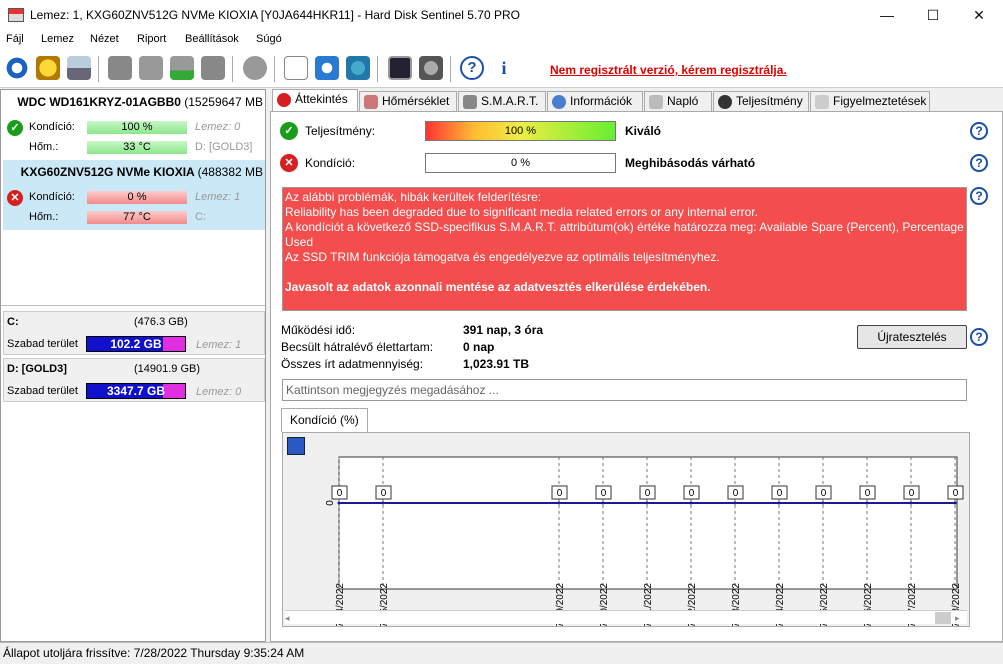 This screenshot has height=664, width=1003. Describe the element at coordinates (870, 101) in the screenshot. I see `tab-alerts: Figyelmeztetések` at that location.